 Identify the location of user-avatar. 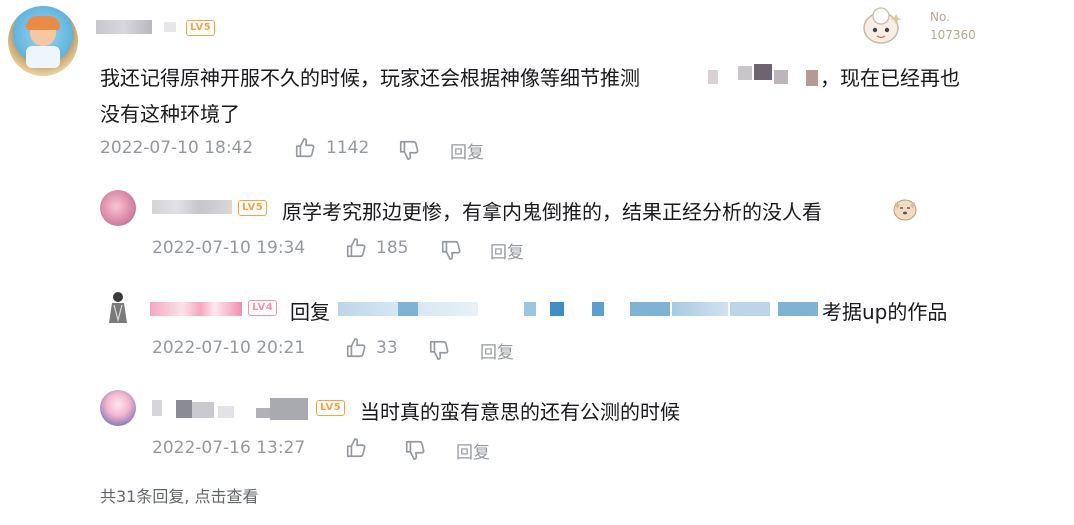
(43, 41).